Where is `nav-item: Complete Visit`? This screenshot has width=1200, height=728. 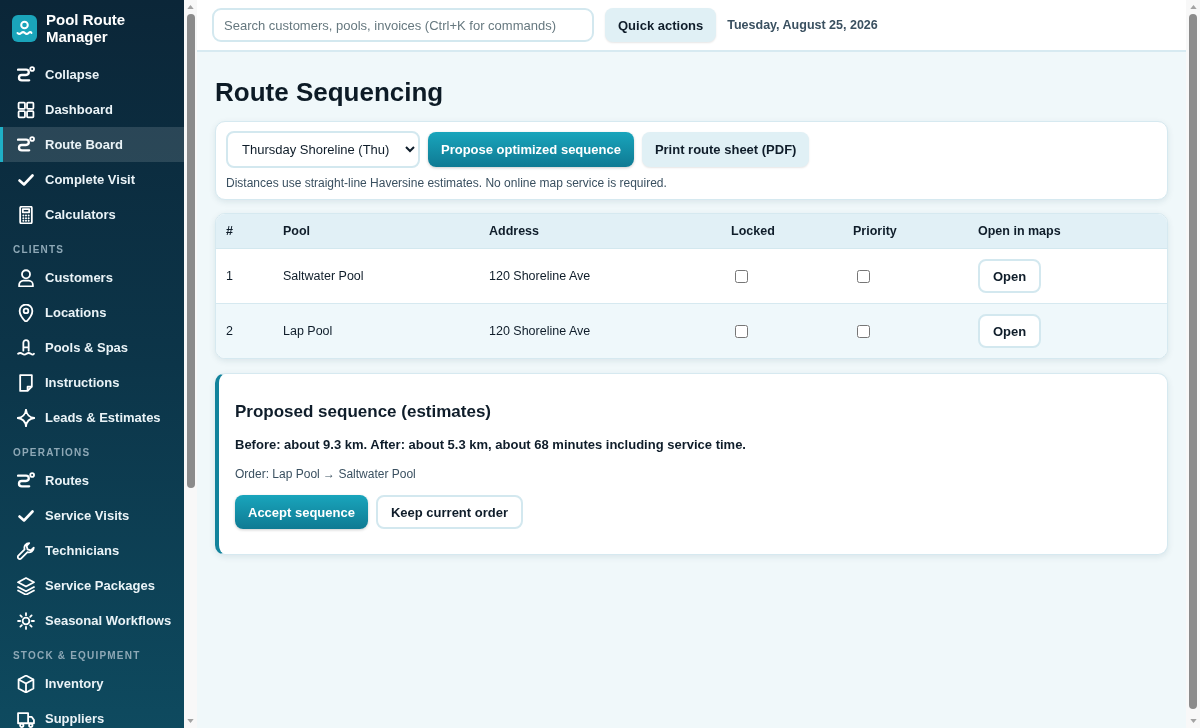 nav-item: Complete Visit is located at coordinates (92, 179).